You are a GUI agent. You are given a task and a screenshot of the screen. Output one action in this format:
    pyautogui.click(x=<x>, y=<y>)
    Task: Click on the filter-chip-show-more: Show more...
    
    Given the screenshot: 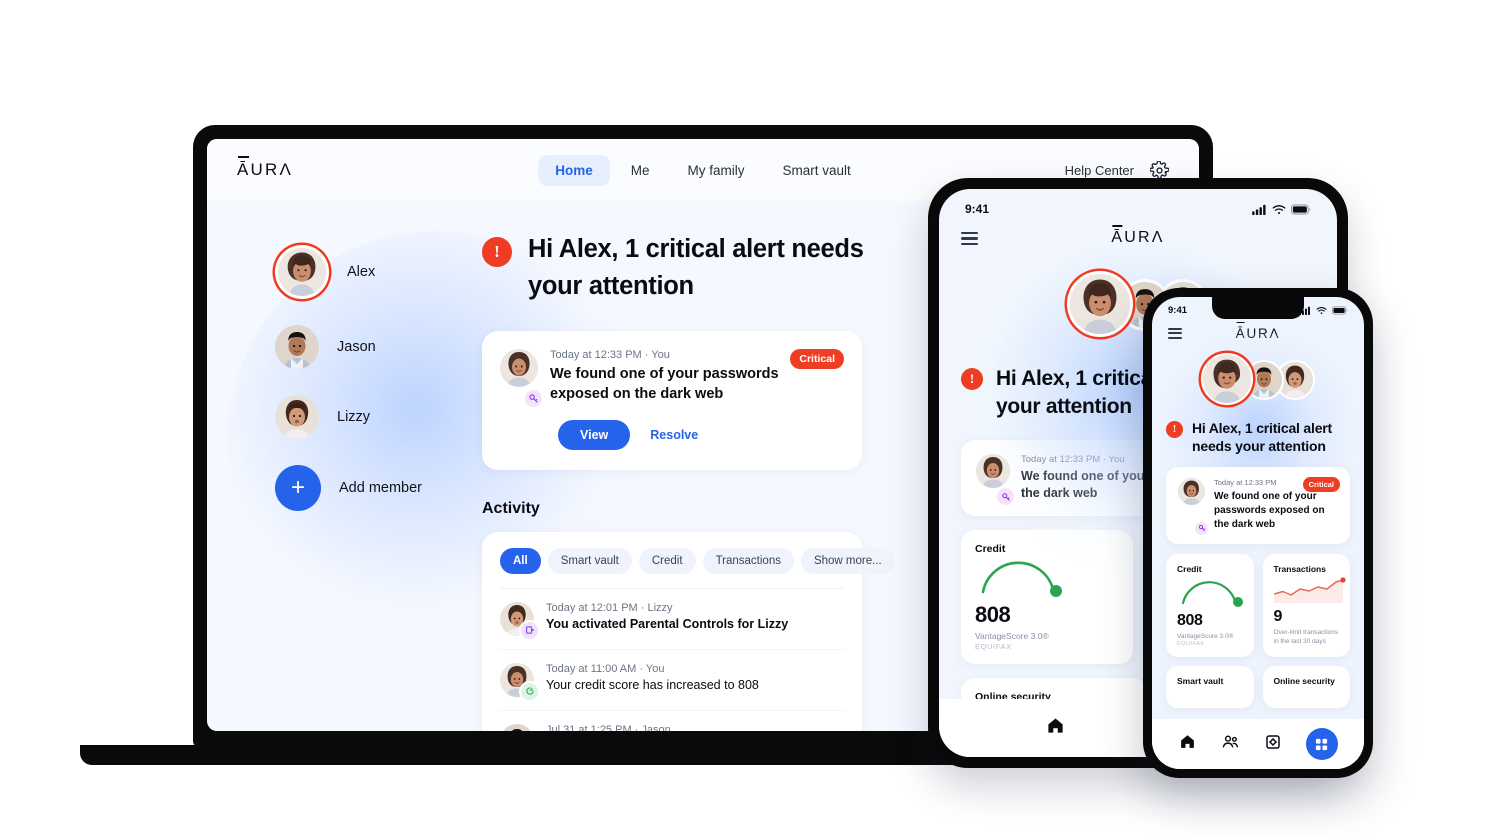 What is the action you would take?
    pyautogui.click(x=847, y=560)
    